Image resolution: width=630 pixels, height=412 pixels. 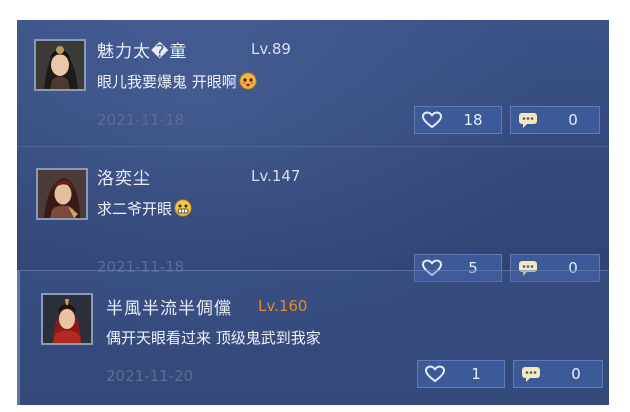 I want to click on grimace-face-emoji, so click(x=183, y=210).